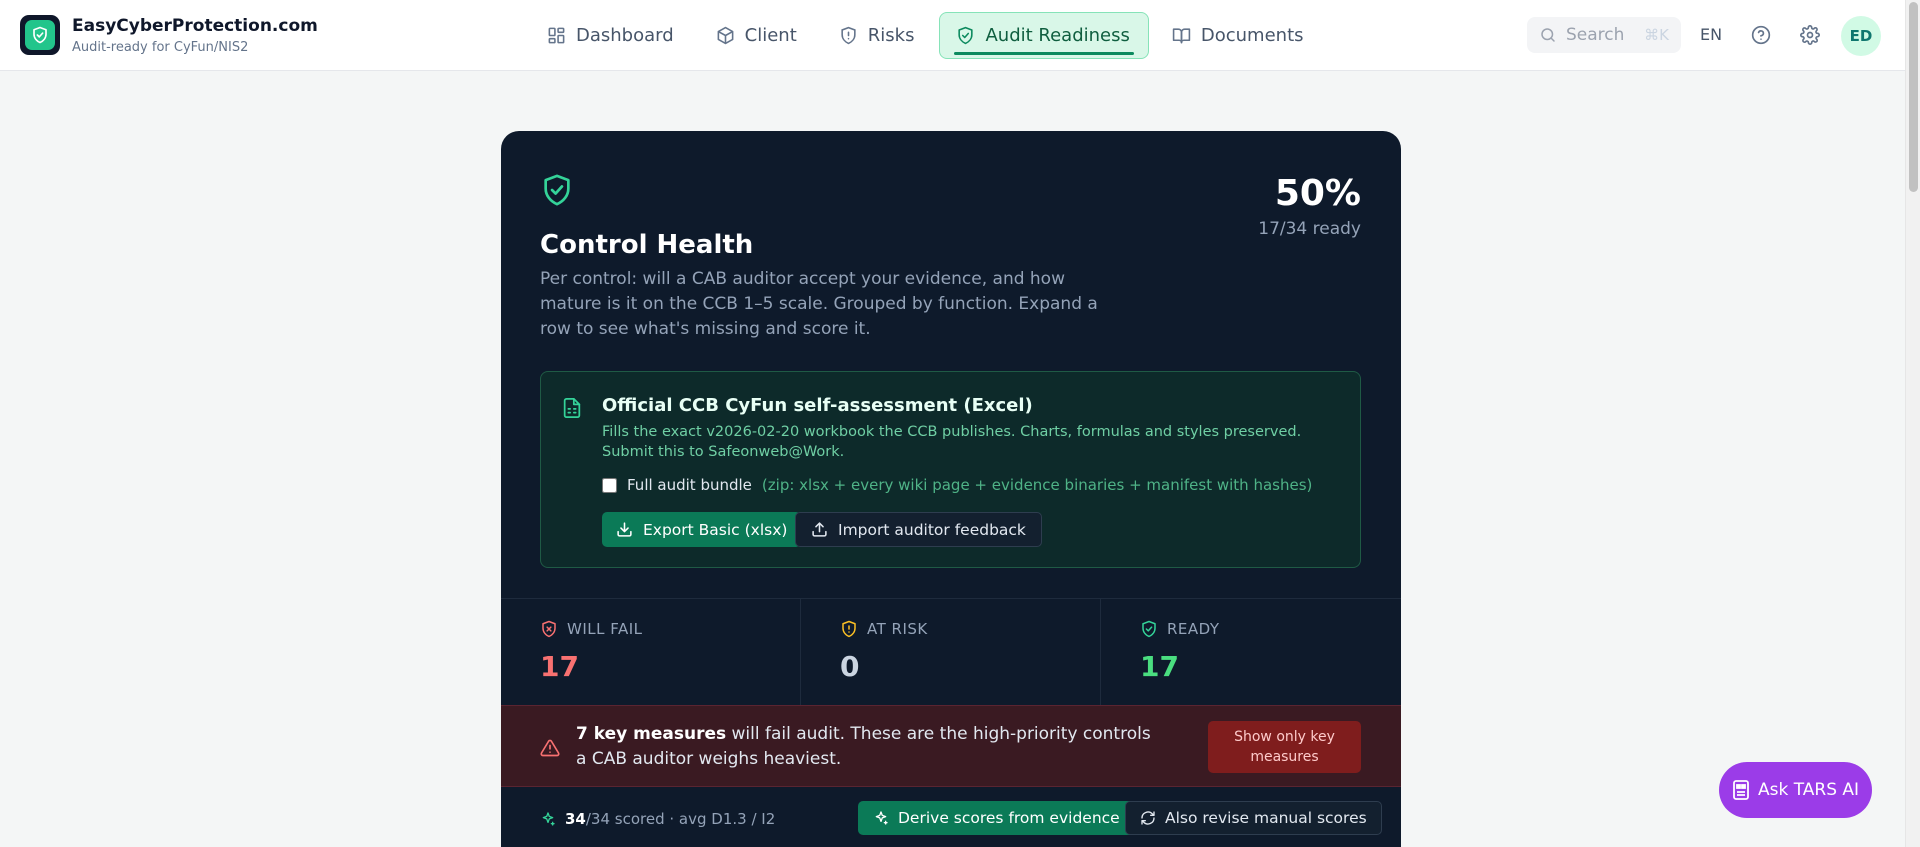  What do you see at coordinates (556, 35) in the screenshot?
I see `dashboard-grid-icon` at bounding box center [556, 35].